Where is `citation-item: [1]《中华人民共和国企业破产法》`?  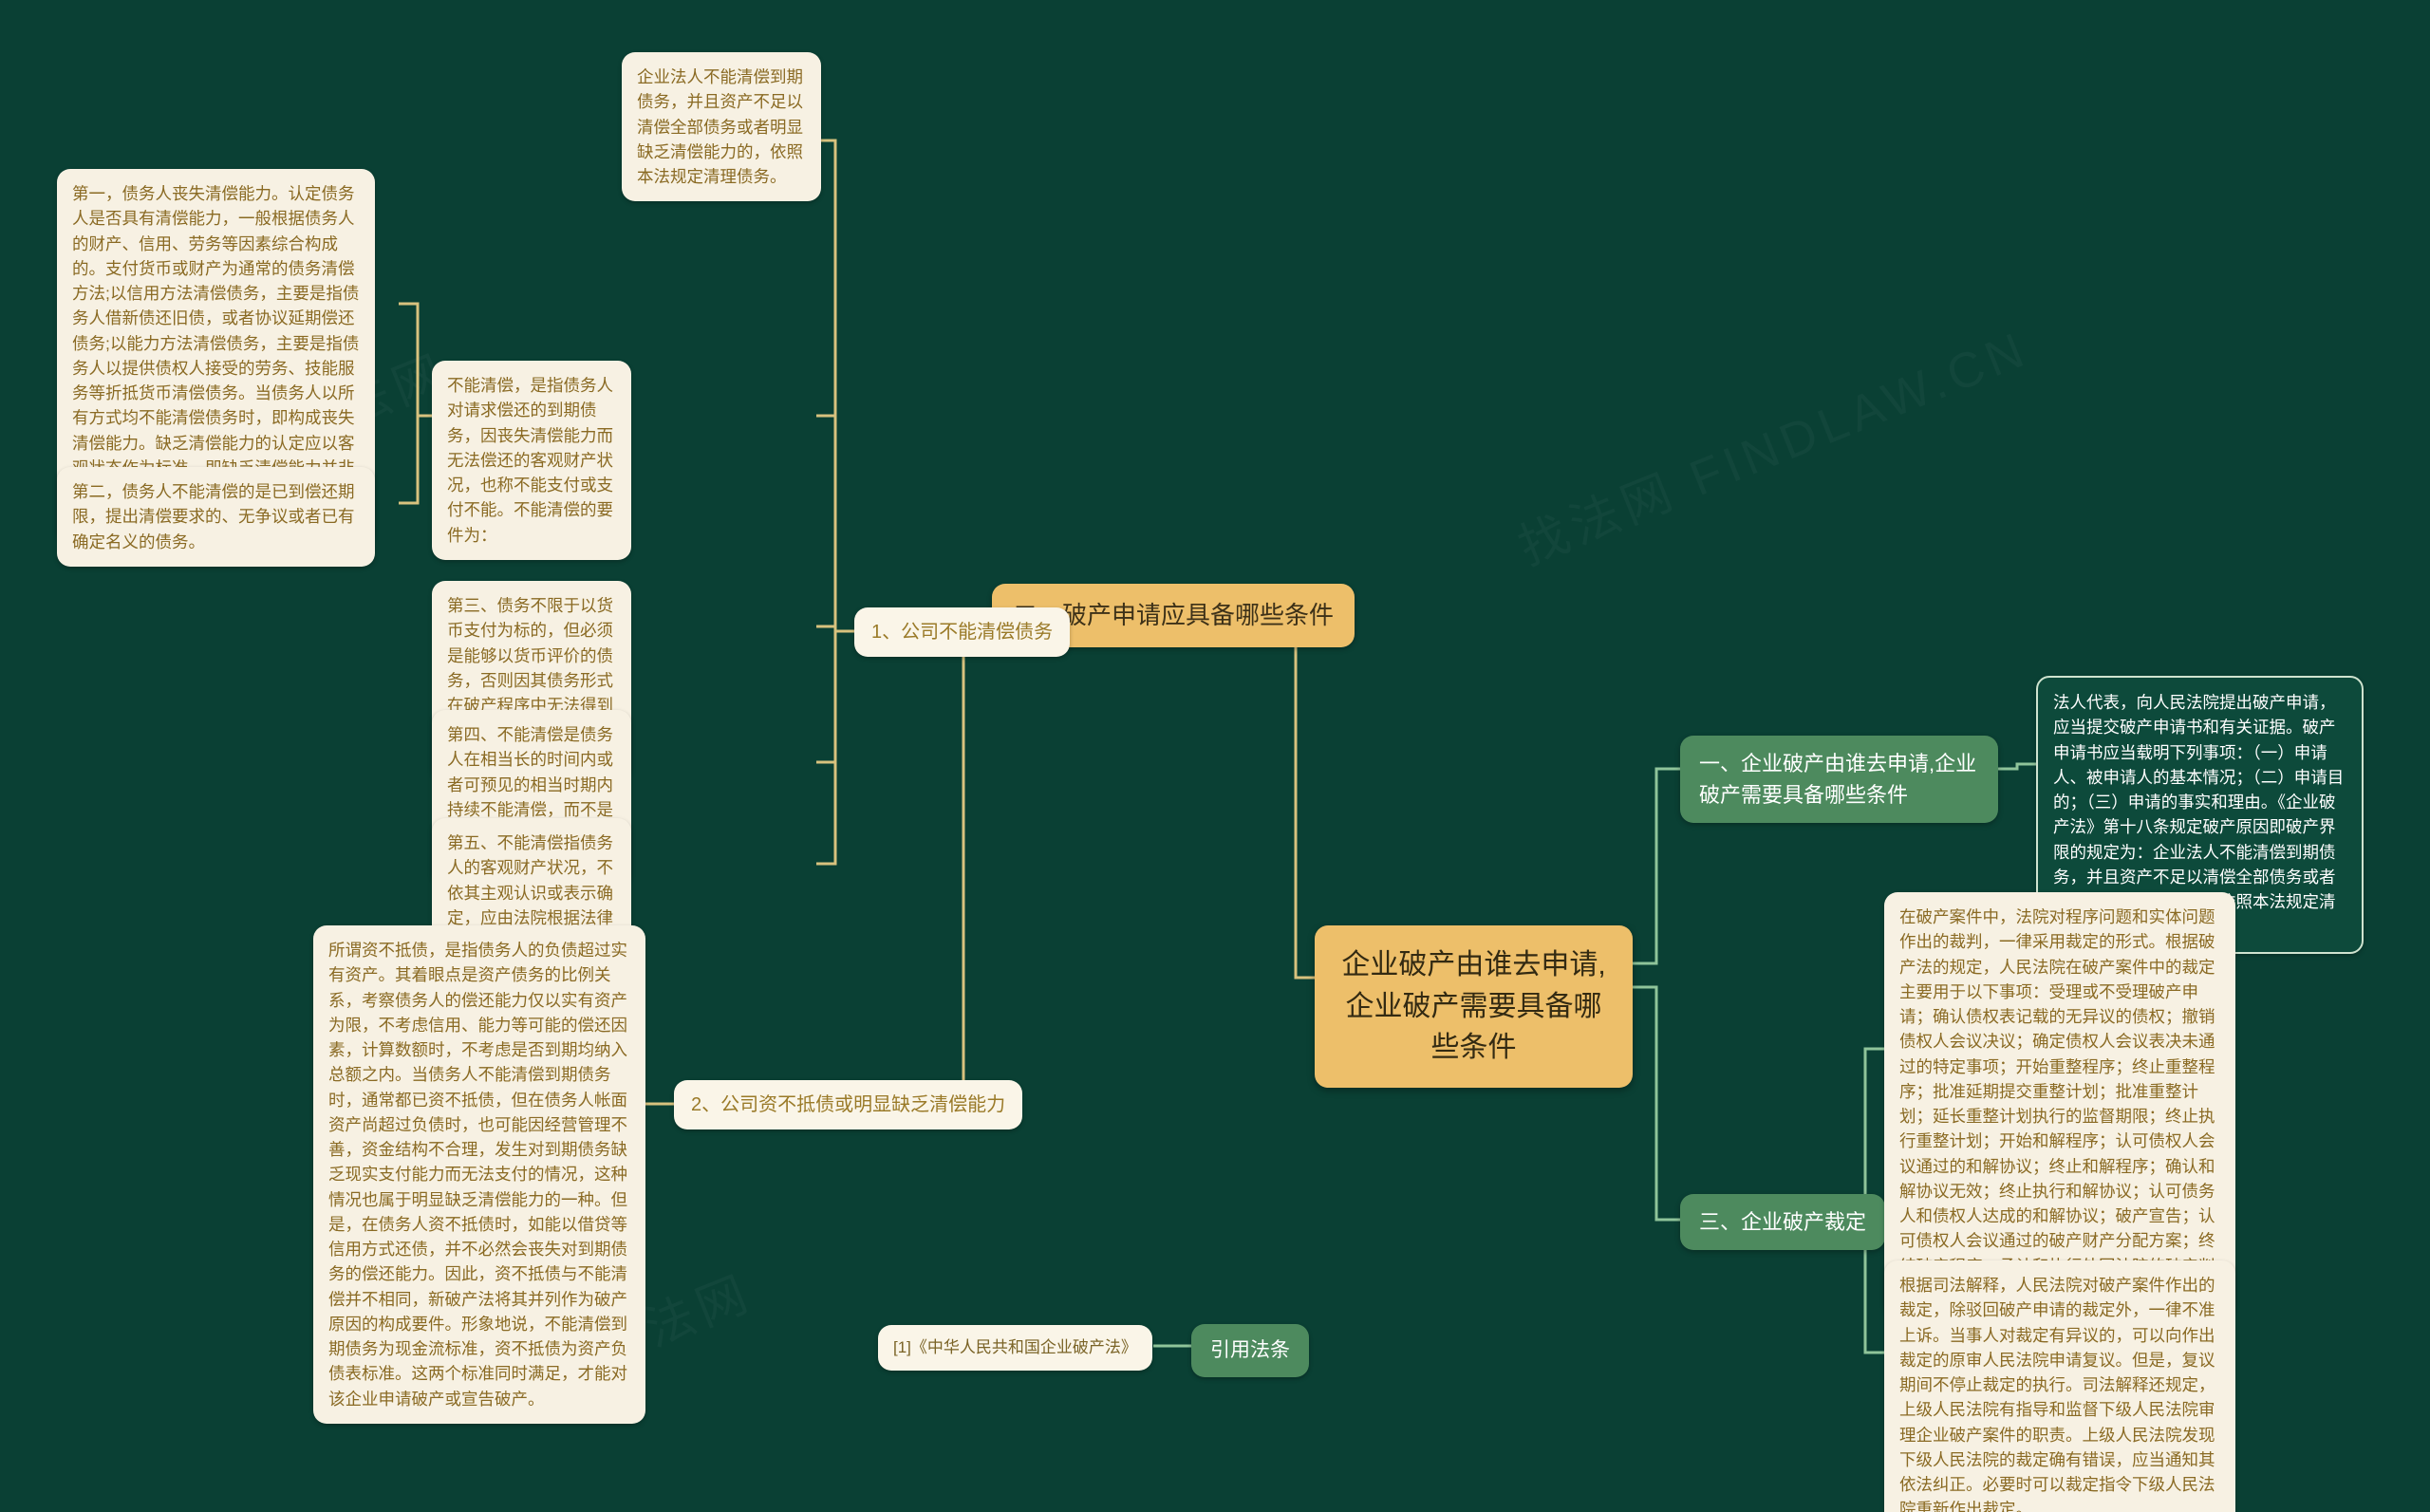
citation-item: [1]《中华人民共和国企业破产法》 is located at coordinates (1015, 1348).